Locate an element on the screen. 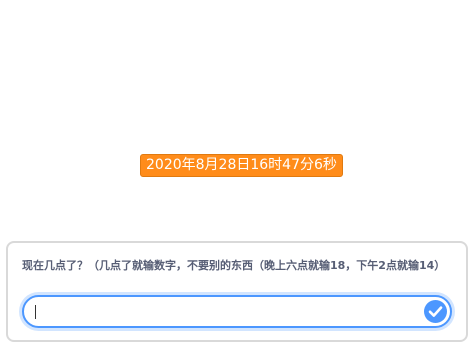 This screenshot has height=350, width=475. submit-button is located at coordinates (435, 311).